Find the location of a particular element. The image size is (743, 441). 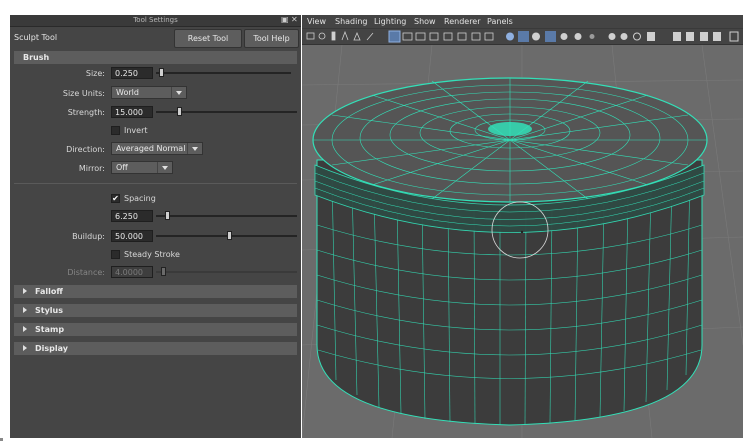

textured-icon is located at coordinates (578, 36).